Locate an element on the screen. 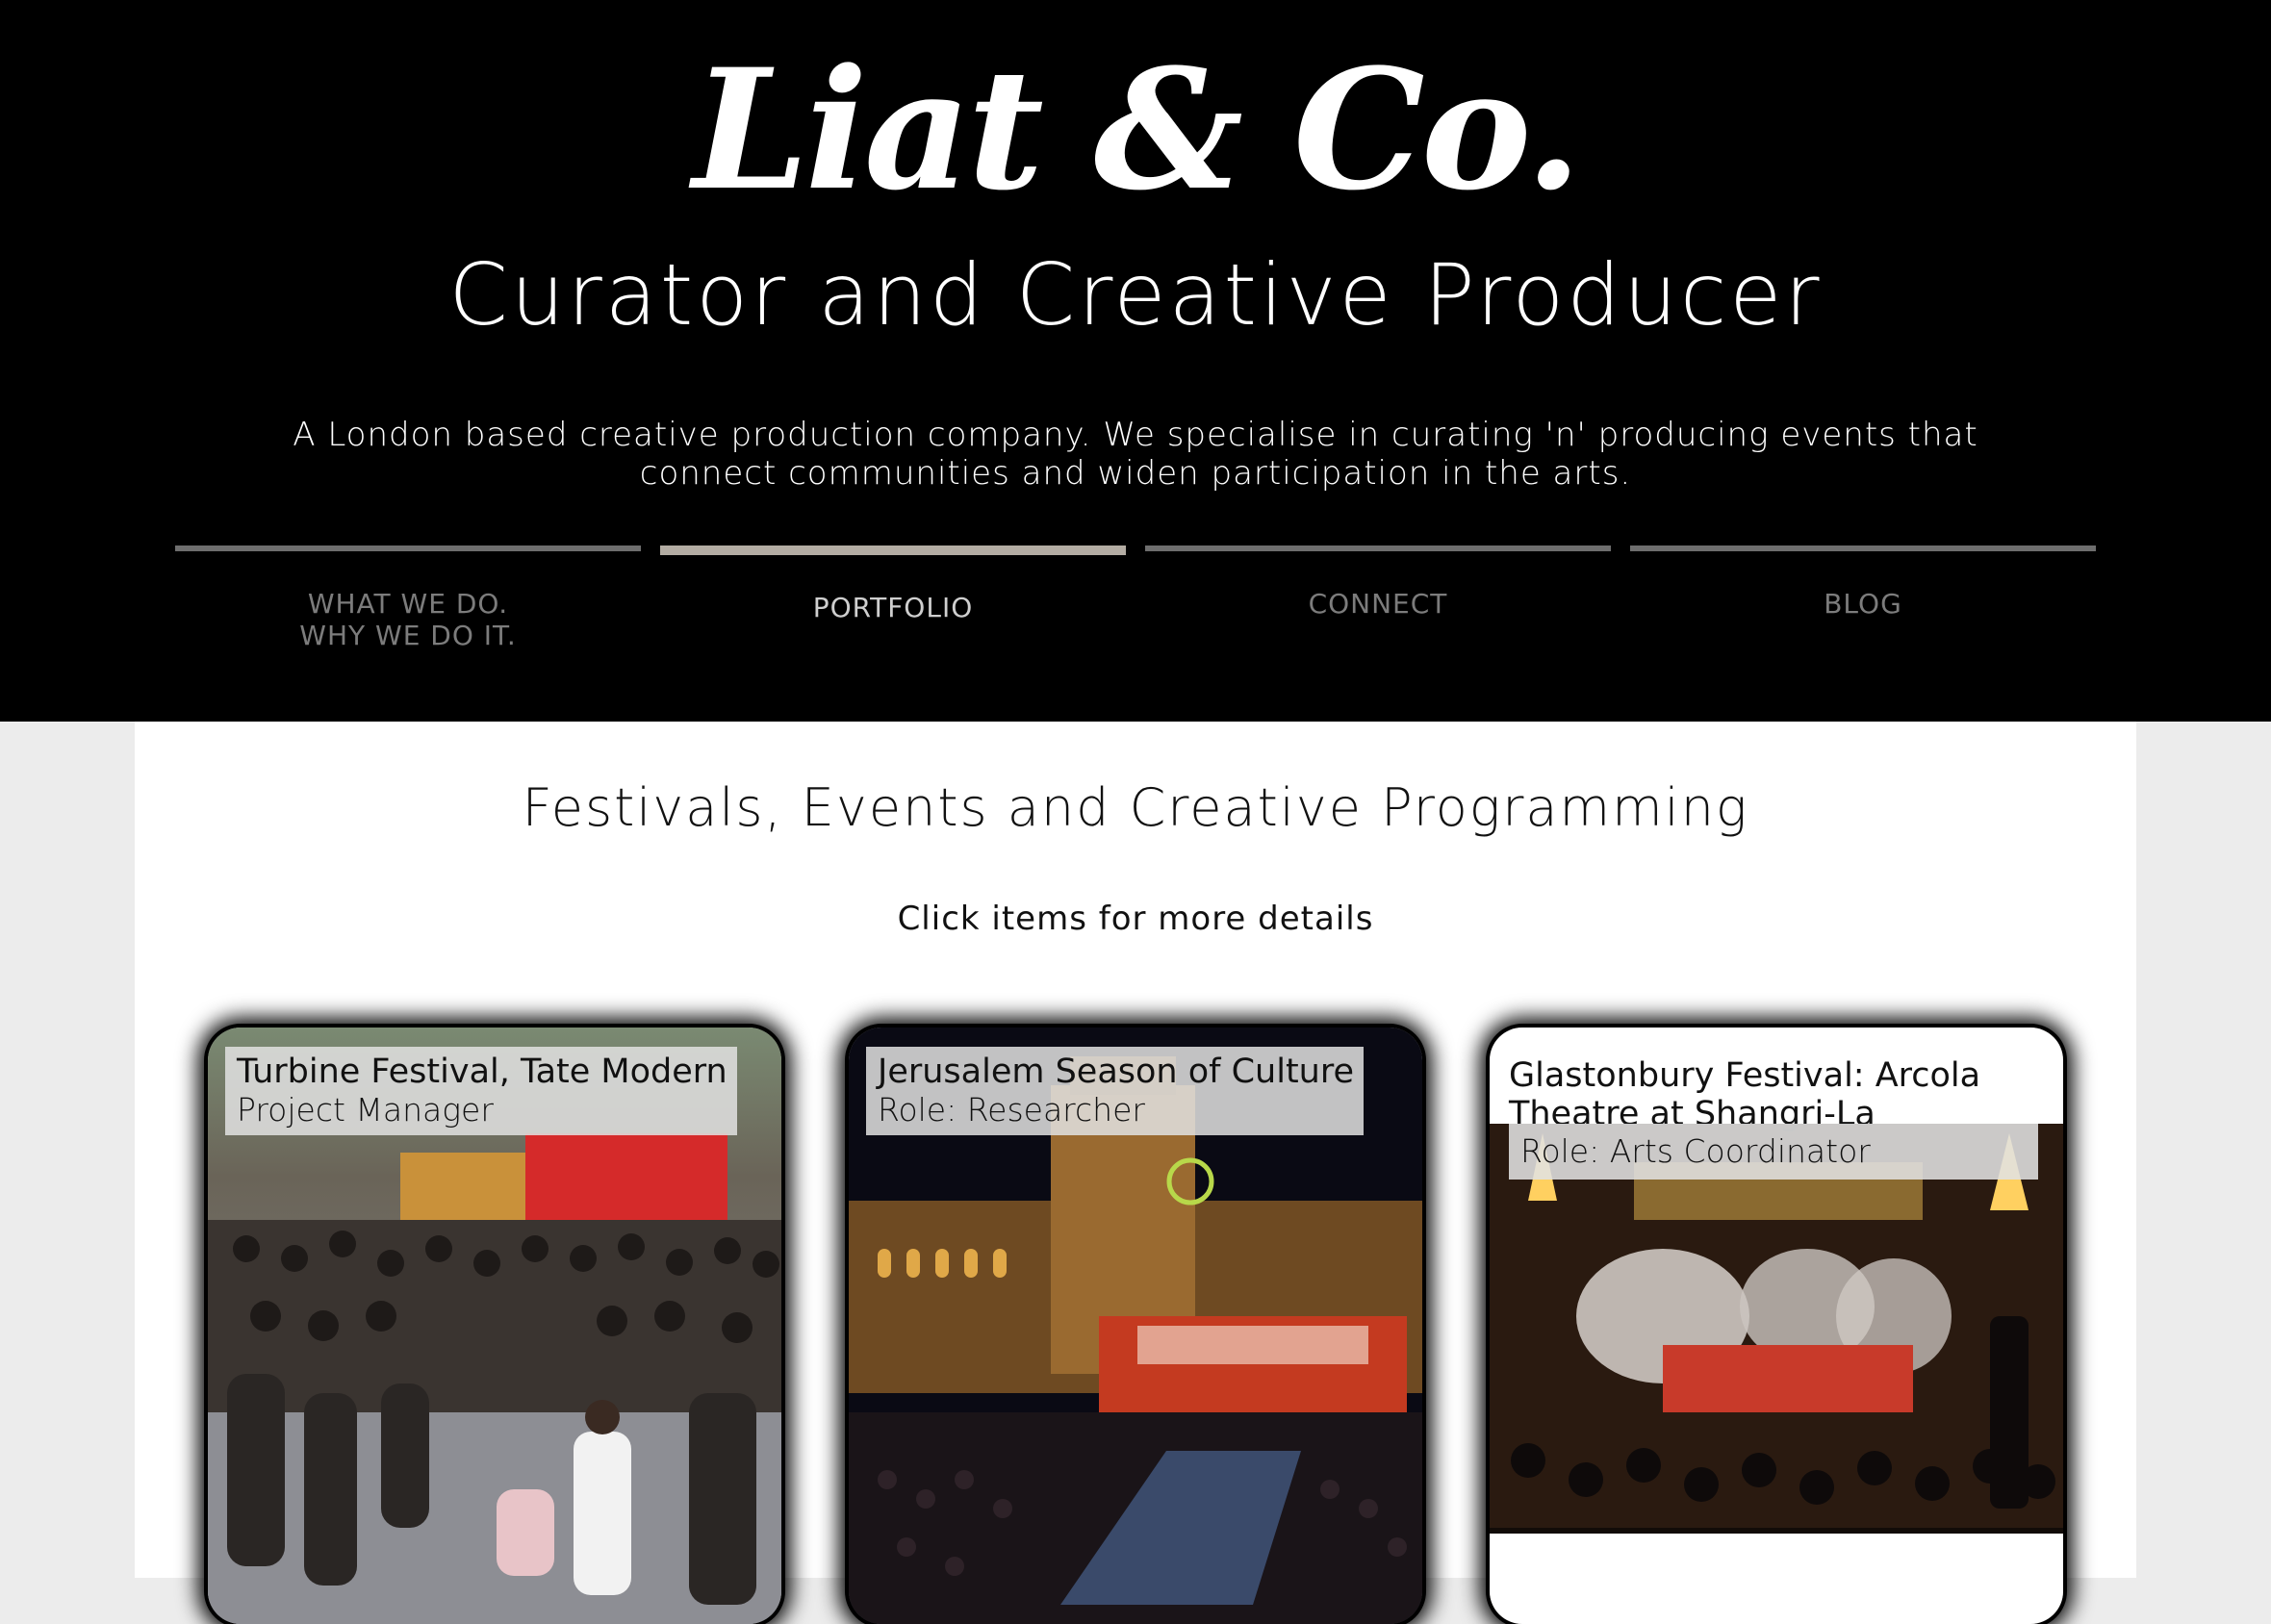  nav-item-blog: BLOG is located at coordinates (1863, 603).